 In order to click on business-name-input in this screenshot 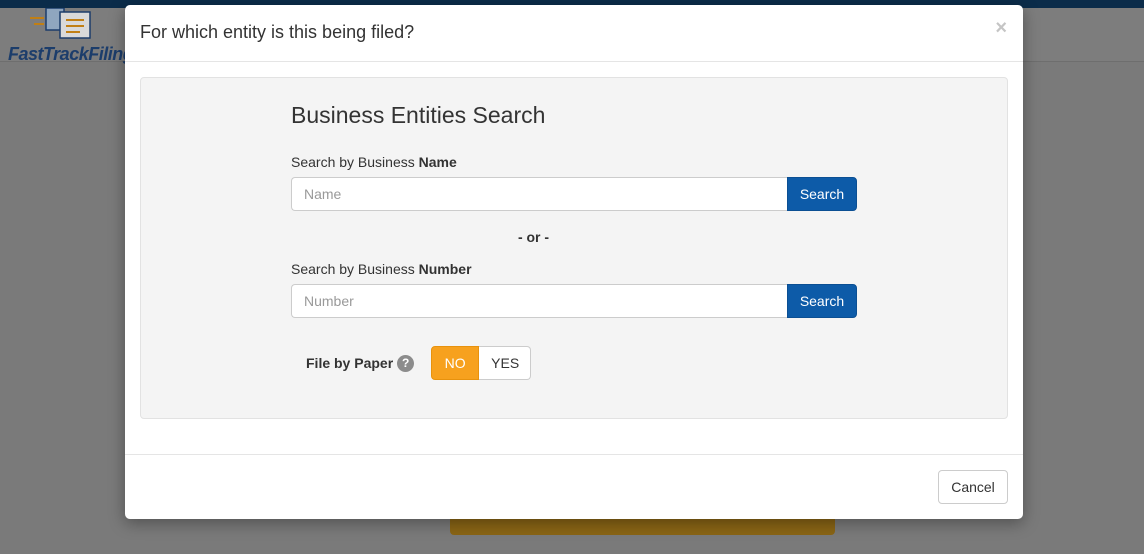, I will do `click(539, 194)`.